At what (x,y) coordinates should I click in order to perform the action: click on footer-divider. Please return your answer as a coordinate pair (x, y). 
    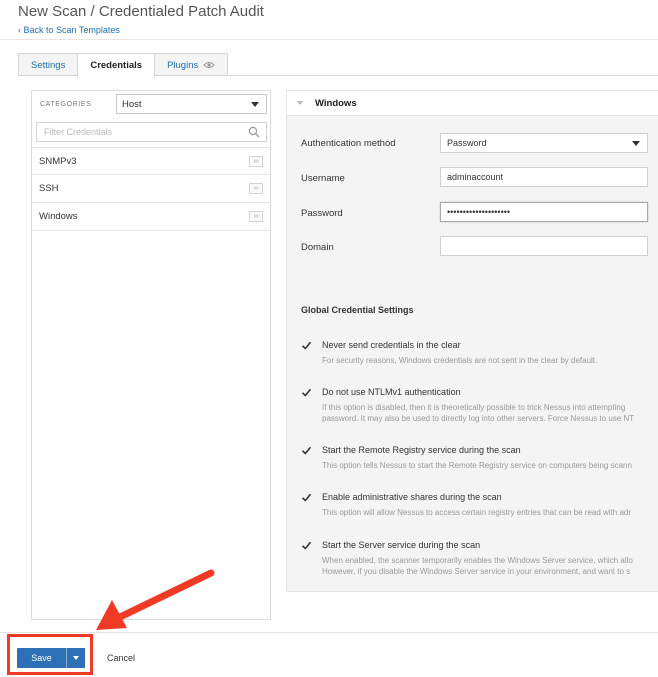
    Looking at the image, I should click on (329, 632).